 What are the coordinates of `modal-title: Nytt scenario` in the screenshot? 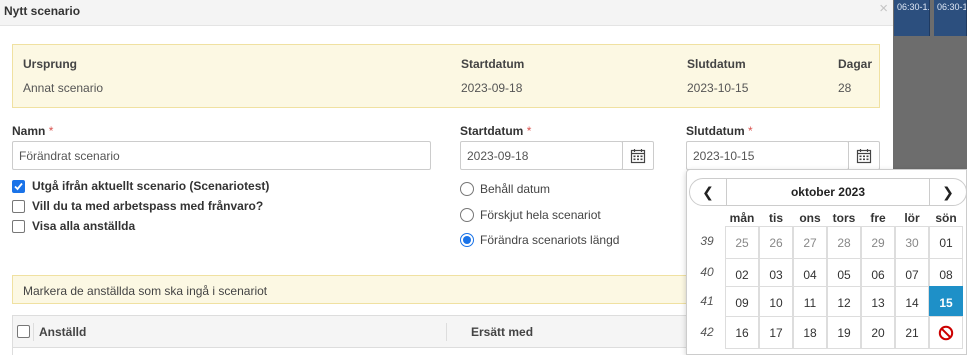 It's located at (42, 11).